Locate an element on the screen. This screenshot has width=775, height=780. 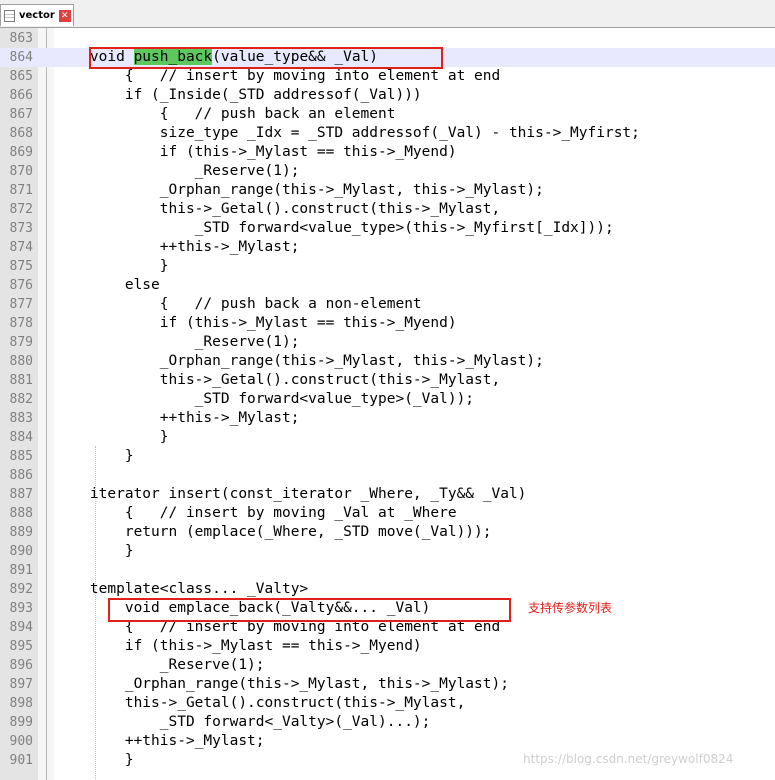
code-line: 875 } is located at coordinates (387, 266).